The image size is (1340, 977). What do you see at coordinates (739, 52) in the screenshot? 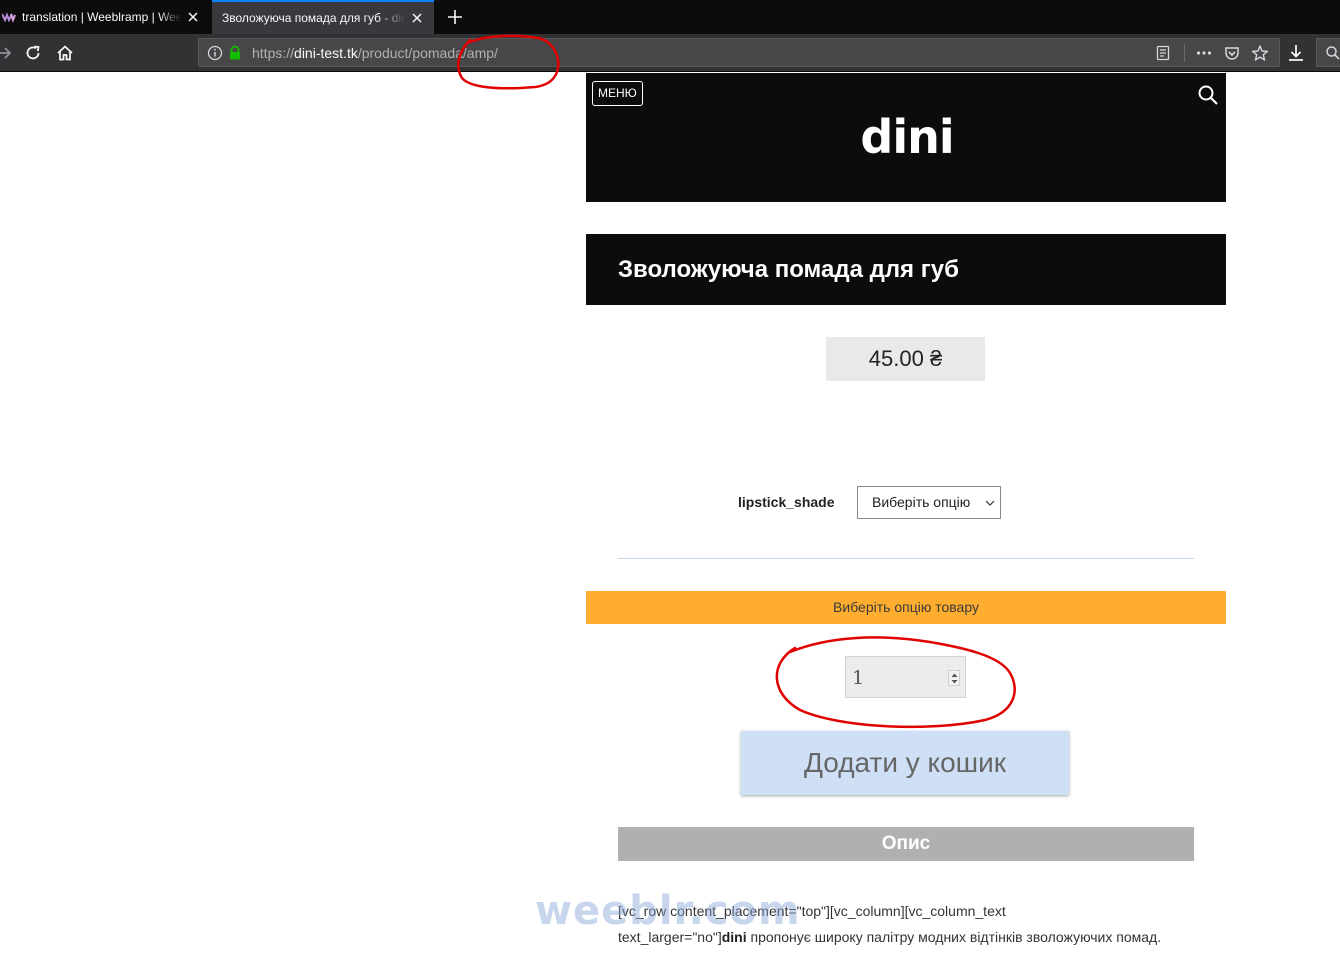
I see `url-bar: https://dini-test.tk/product/pomada/amp/` at bounding box center [739, 52].